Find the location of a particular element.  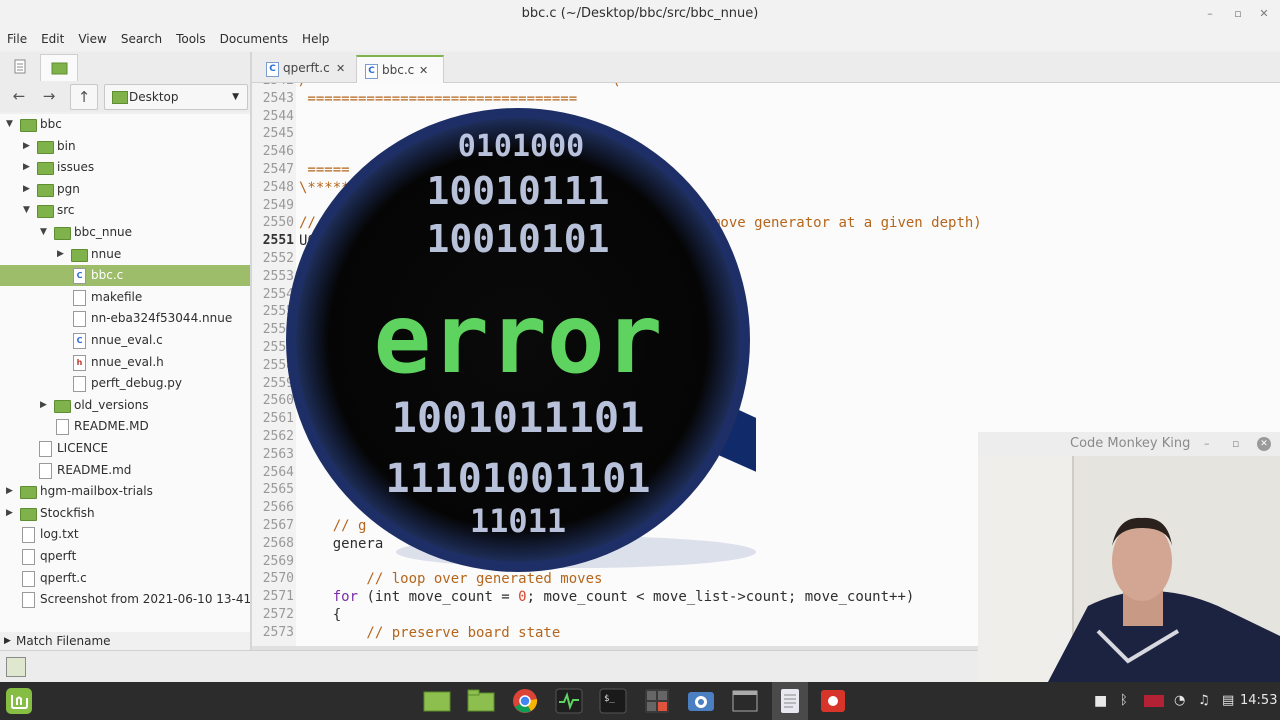

window-icon is located at coordinates (745, 701).